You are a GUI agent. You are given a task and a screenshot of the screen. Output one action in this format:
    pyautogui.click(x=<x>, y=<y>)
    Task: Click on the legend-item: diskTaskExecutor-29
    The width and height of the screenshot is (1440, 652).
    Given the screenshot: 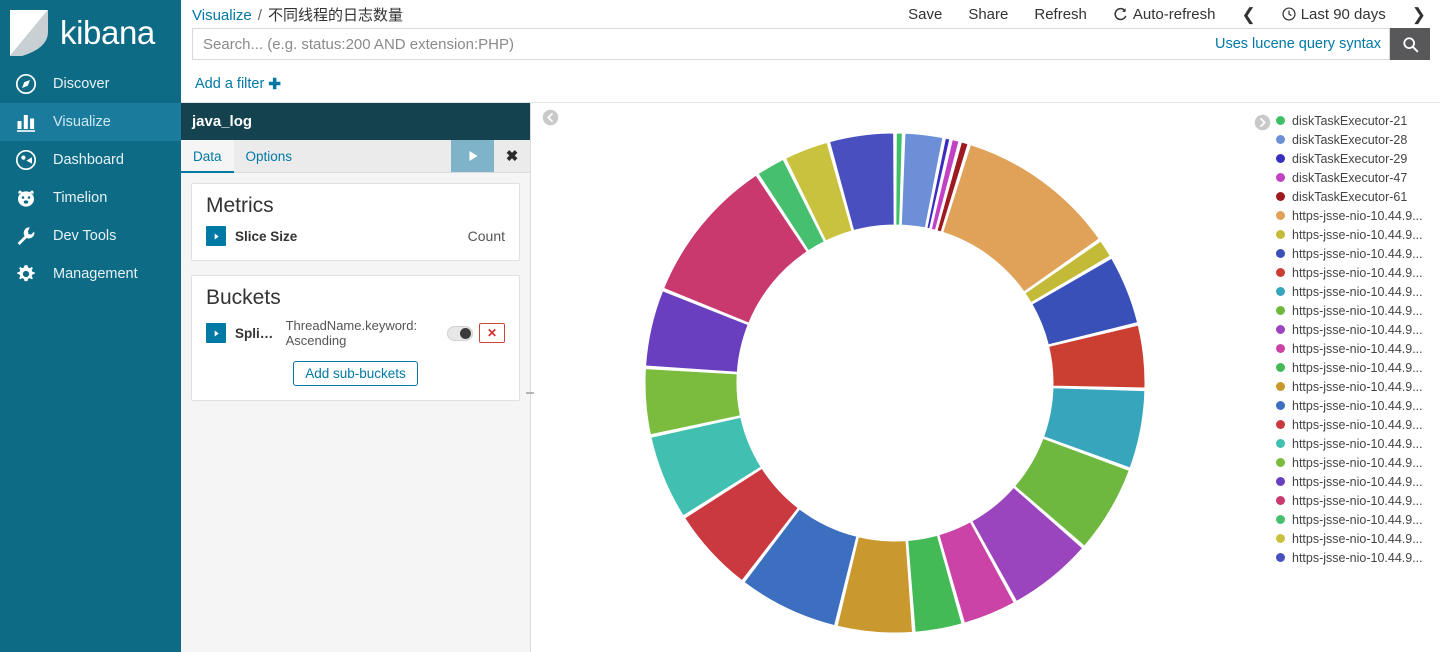 What is the action you would take?
    pyautogui.click(x=1358, y=158)
    